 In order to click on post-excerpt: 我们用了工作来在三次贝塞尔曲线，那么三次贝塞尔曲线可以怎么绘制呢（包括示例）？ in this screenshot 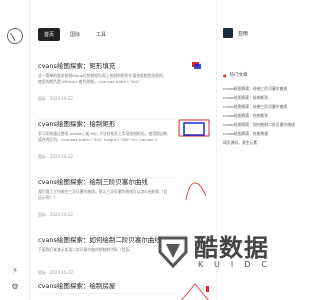, I will do `click(103, 194)`.